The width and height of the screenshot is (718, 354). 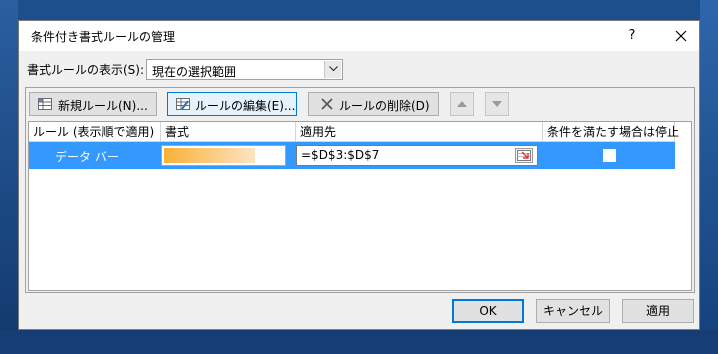 I want to click on close-button, so click(x=681, y=36).